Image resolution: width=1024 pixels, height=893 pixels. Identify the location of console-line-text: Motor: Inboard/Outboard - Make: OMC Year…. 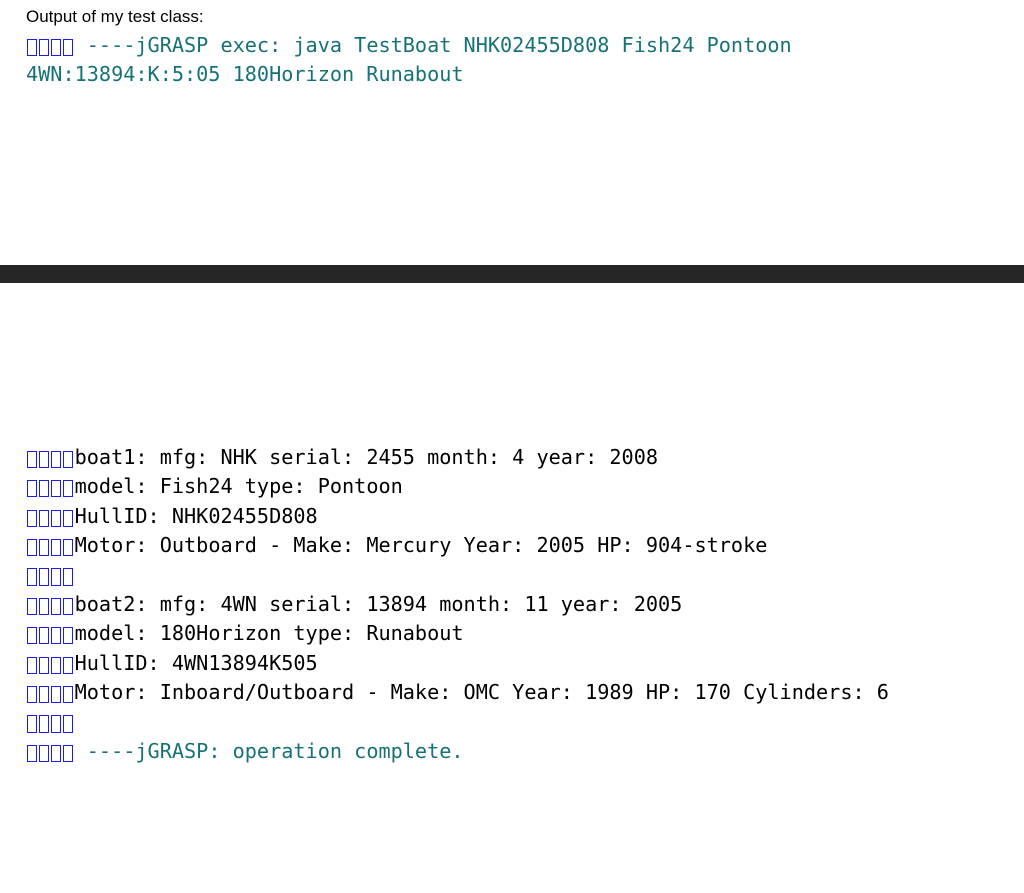
(481, 692).